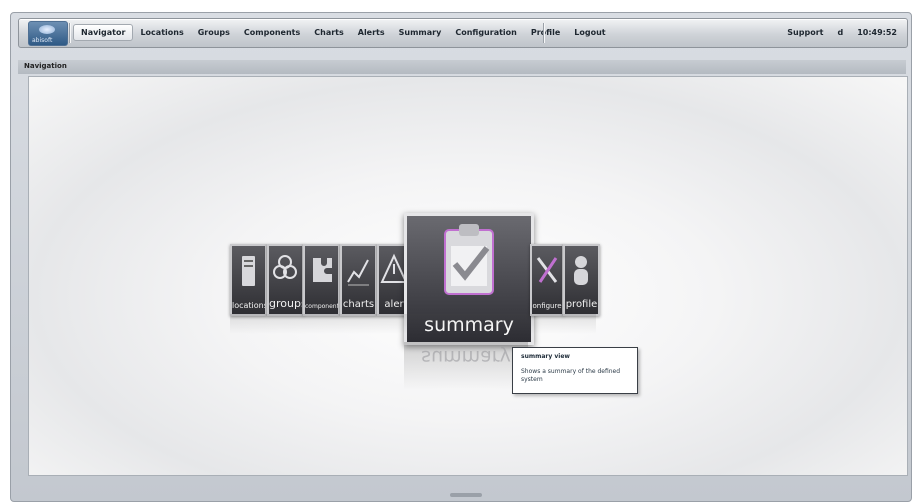  What do you see at coordinates (571, 375) in the screenshot?
I see `tooltip-description: Shows a summary of the defined system` at bounding box center [571, 375].